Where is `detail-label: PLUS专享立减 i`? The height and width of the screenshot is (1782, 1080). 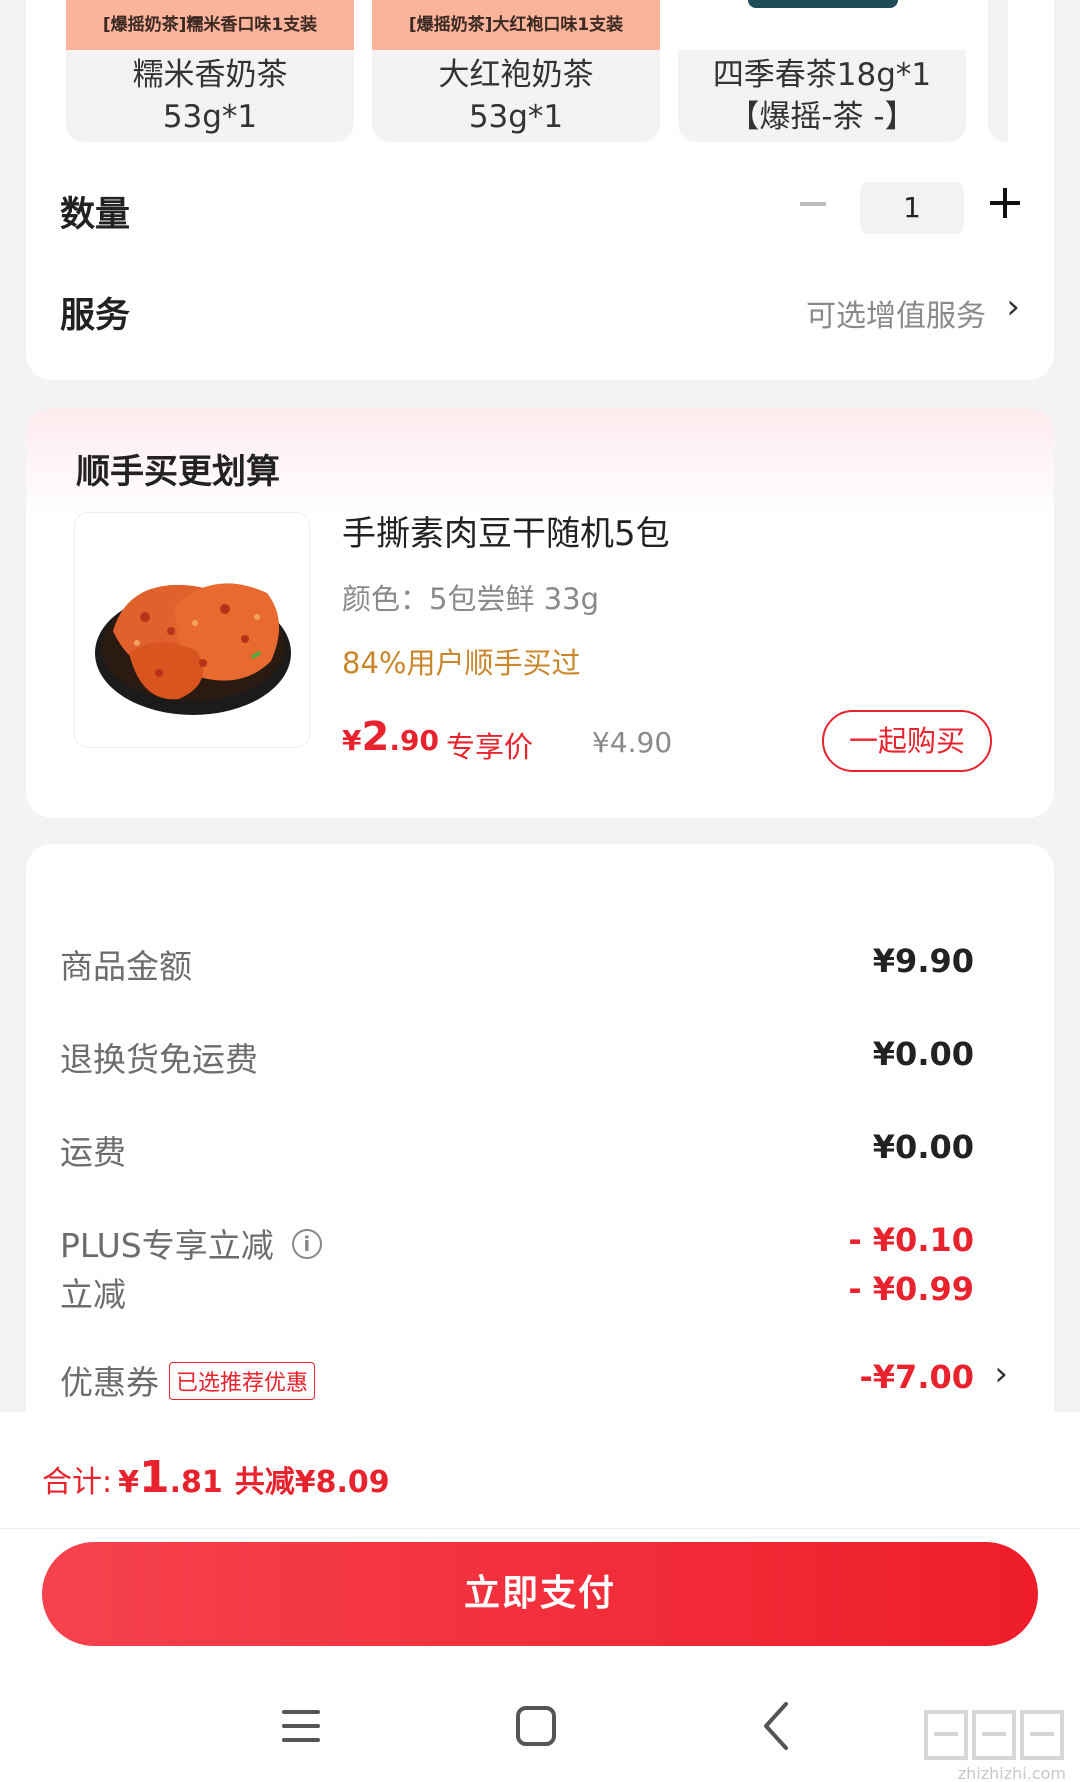 detail-label: PLUS专享立减 i is located at coordinates (191, 1243).